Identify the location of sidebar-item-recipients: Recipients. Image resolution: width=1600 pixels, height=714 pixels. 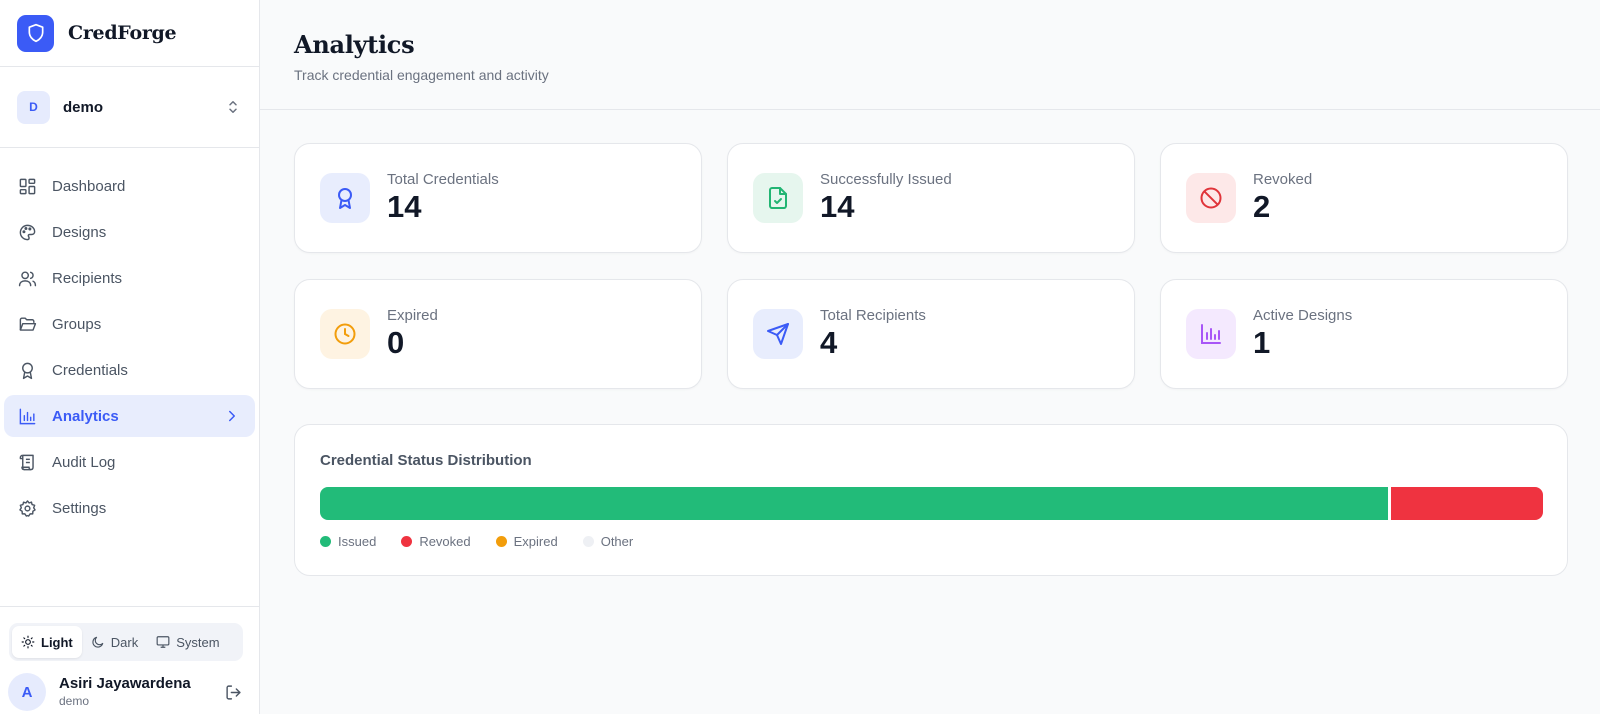
(129, 278).